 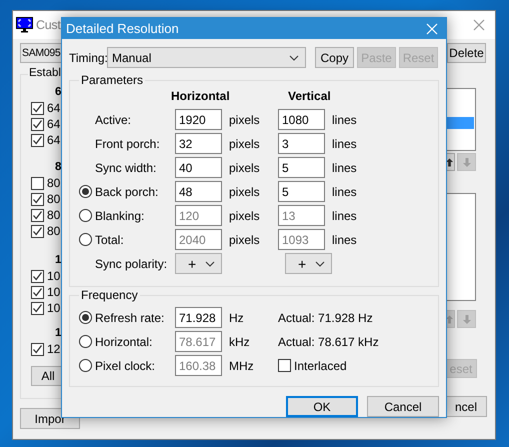 I want to click on unit-label: Hz, so click(x=237, y=317).